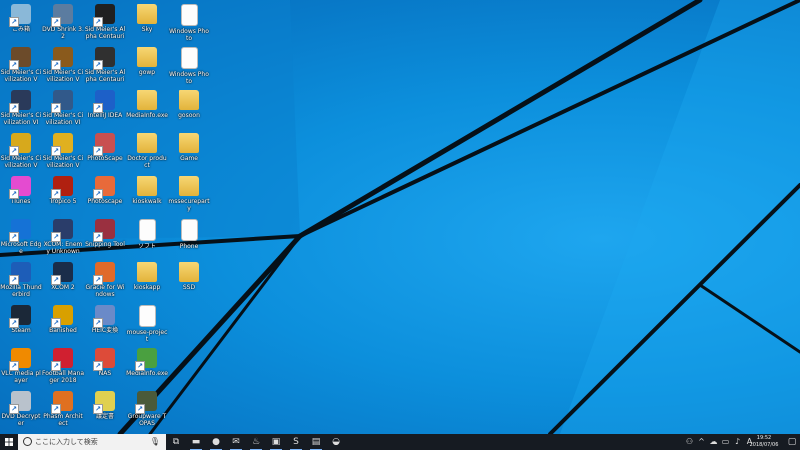 The height and width of the screenshot is (450, 800). Describe the element at coordinates (701, 442) in the screenshot. I see `chevron-up-icon: ^` at that location.